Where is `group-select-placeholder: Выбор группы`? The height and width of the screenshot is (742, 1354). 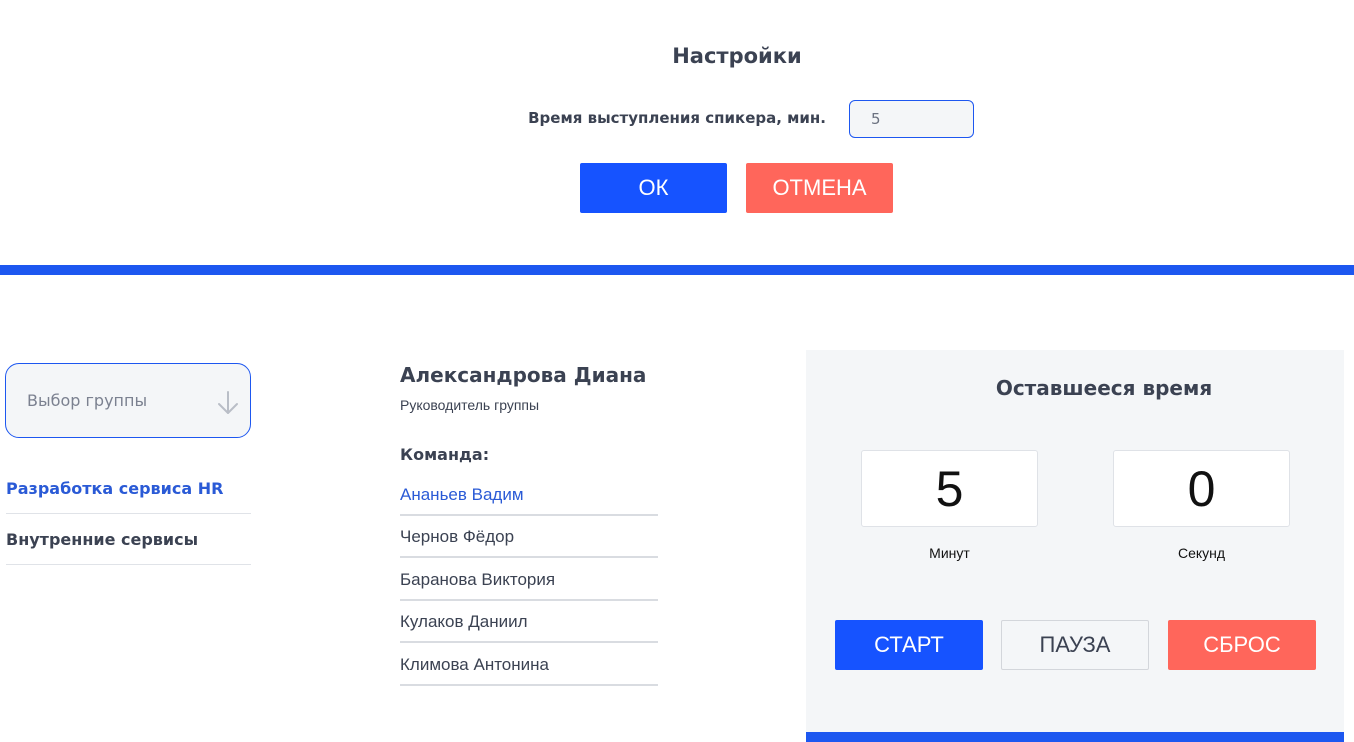 group-select-placeholder: Выбор группы is located at coordinates (87, 400).